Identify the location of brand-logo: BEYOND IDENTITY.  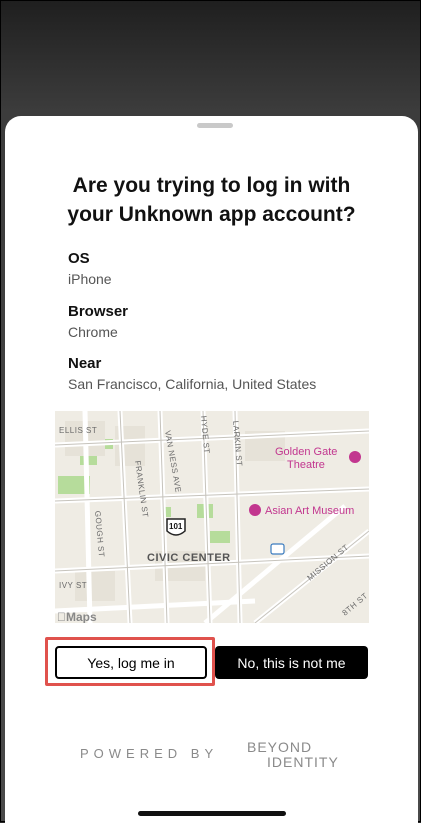
(293, 755).